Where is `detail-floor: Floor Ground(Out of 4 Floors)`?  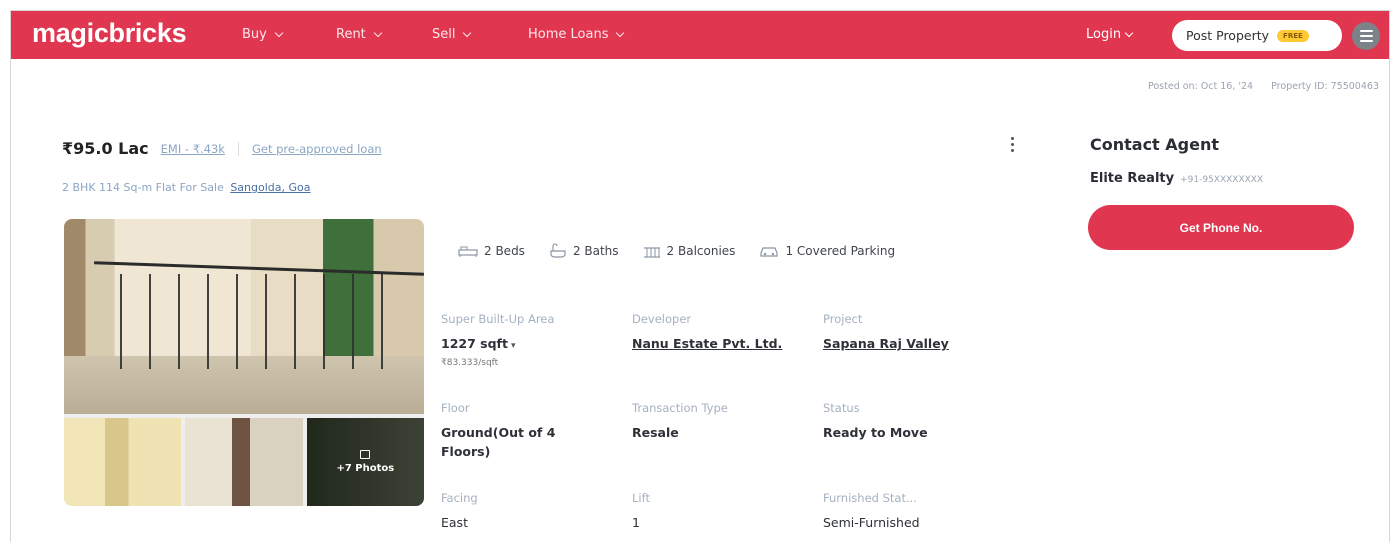
detail-floor: Floor Ground(Out of 4 Floors) is located at coordinates (521, 431).